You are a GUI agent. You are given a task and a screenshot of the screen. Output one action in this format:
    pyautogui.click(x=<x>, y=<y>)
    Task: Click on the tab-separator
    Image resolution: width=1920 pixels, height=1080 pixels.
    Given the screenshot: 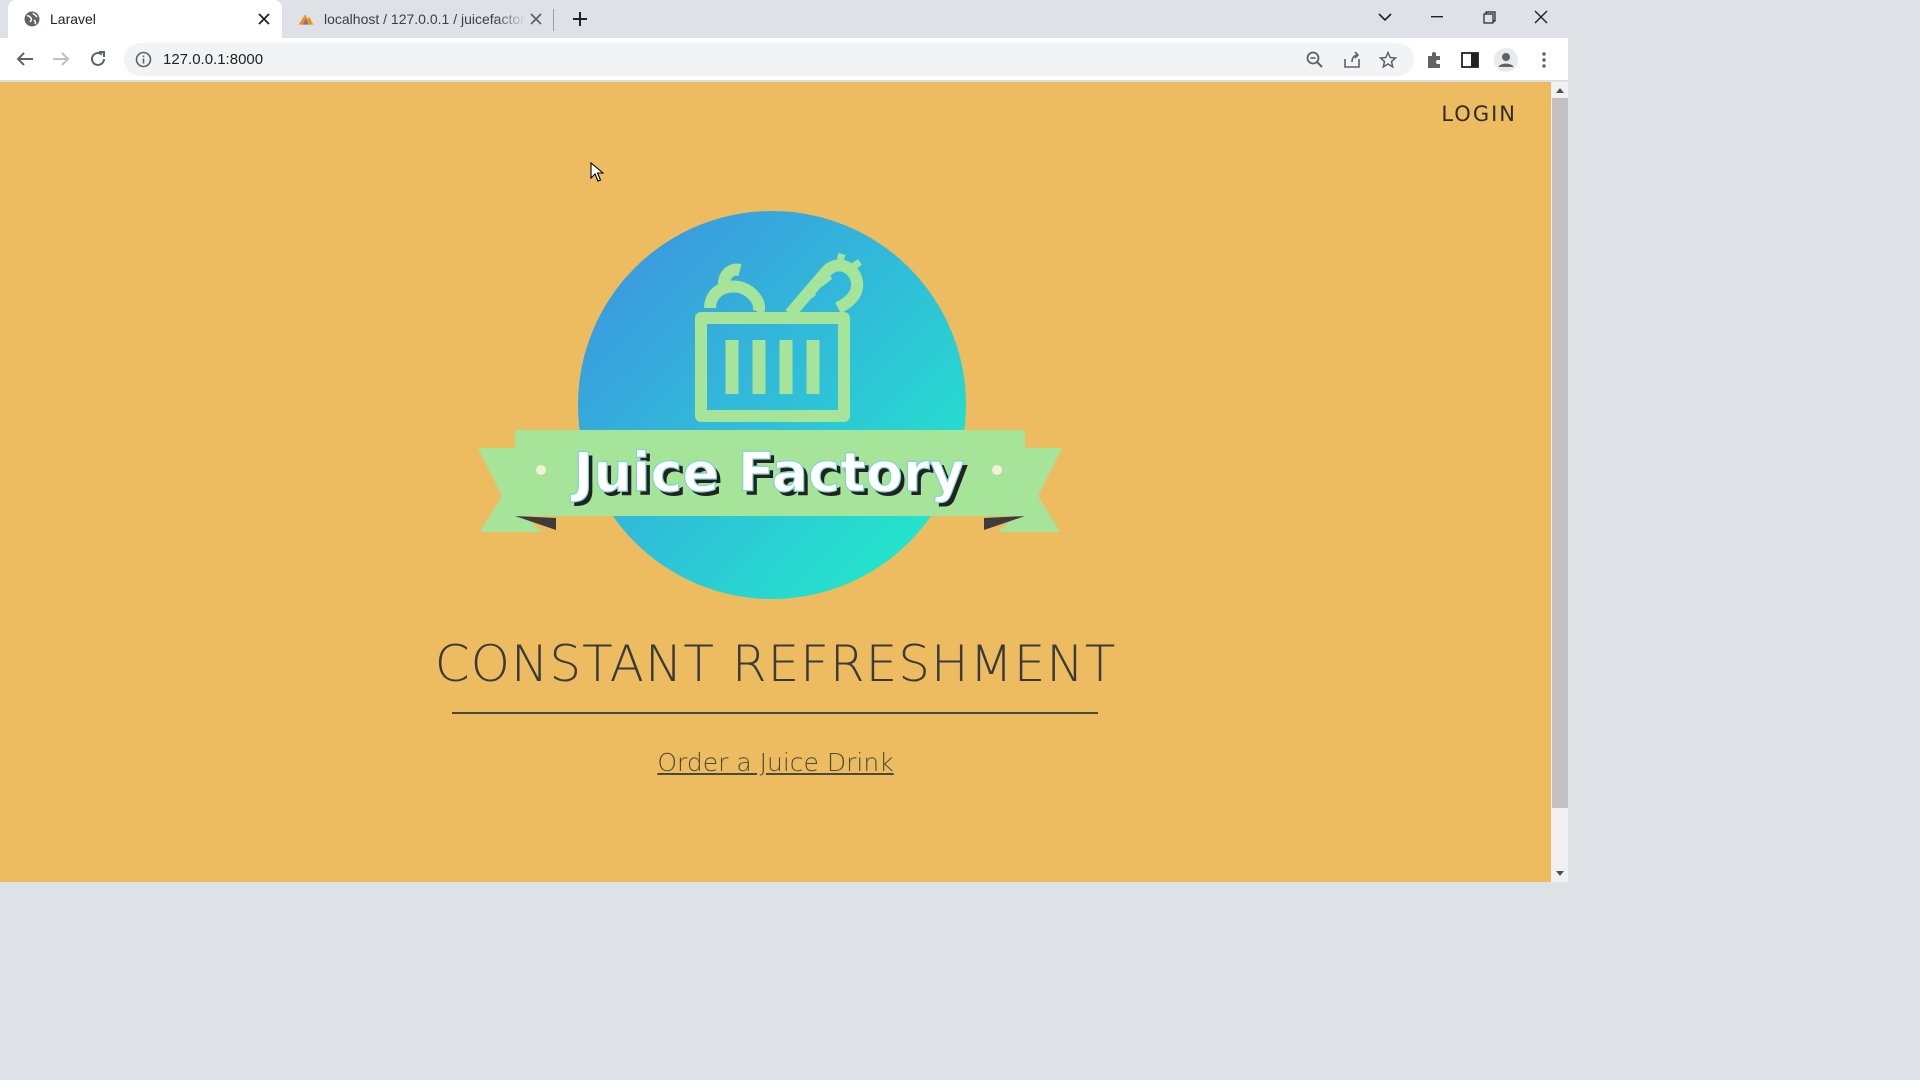 What is the action you would take?
    pyautogui.click(x=553, y=20)
    